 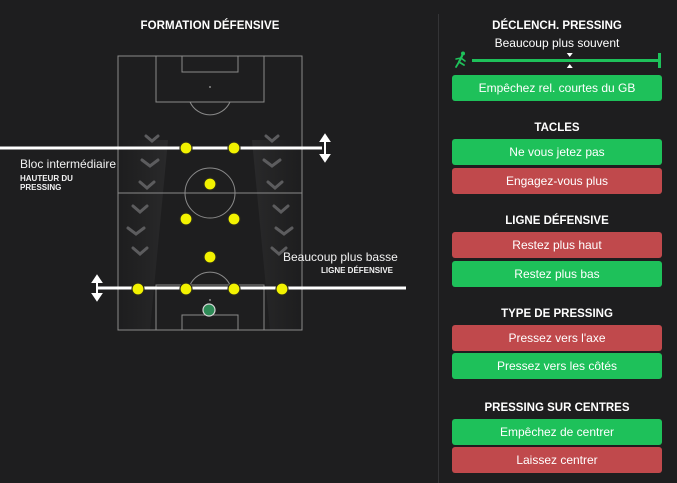 I want to click on player-centre-back-left, so click(x=186, y=289).